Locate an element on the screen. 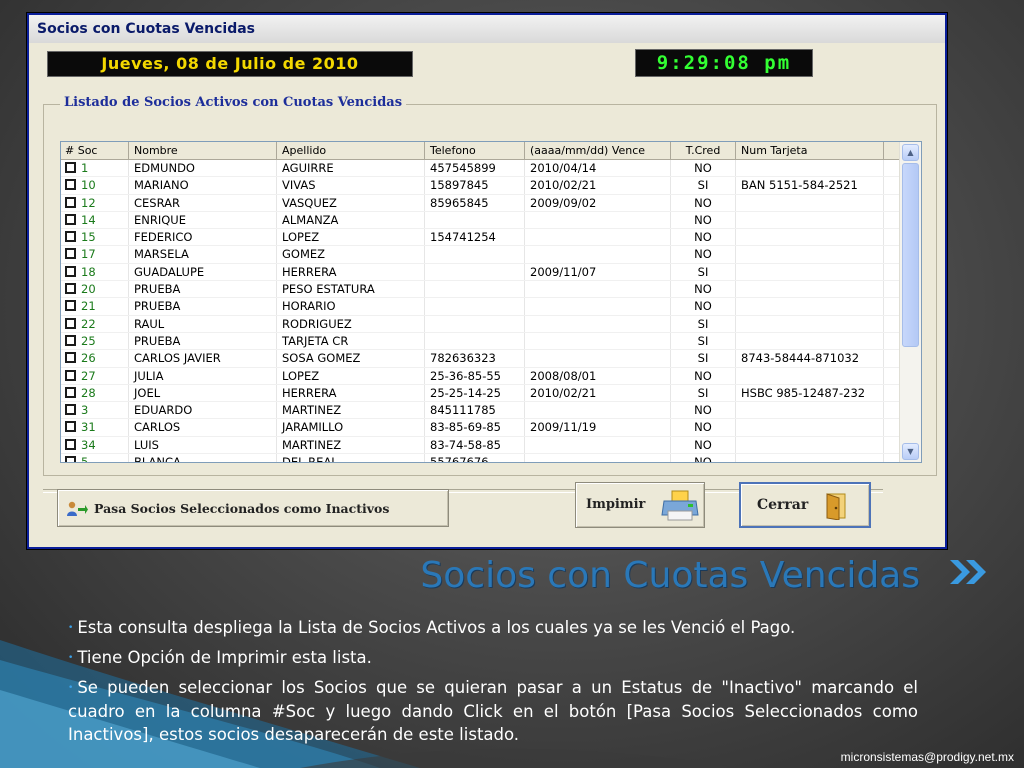 This screenshot has width=1024, height=768. column-header-soc: # Soc is located at coordinates (95, 150).